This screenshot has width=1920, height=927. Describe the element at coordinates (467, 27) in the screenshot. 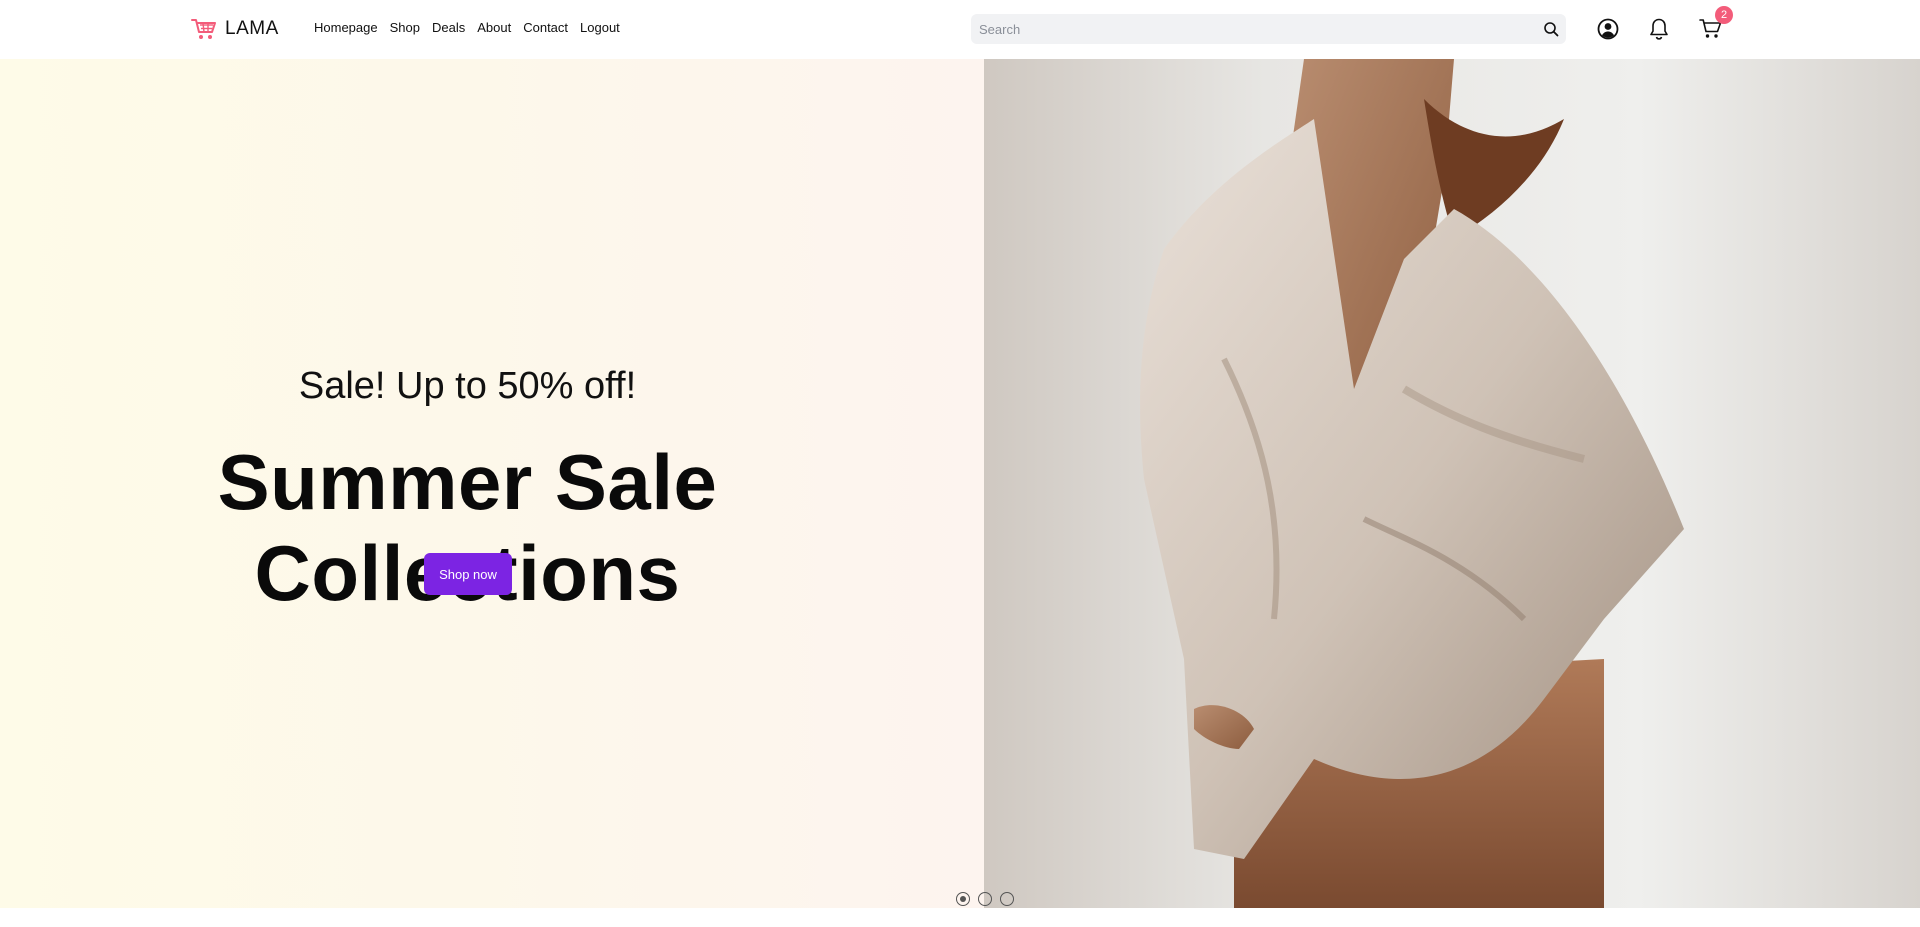

I see `main-nav: Homepage Shop Deals About Contact Logout` at that location.